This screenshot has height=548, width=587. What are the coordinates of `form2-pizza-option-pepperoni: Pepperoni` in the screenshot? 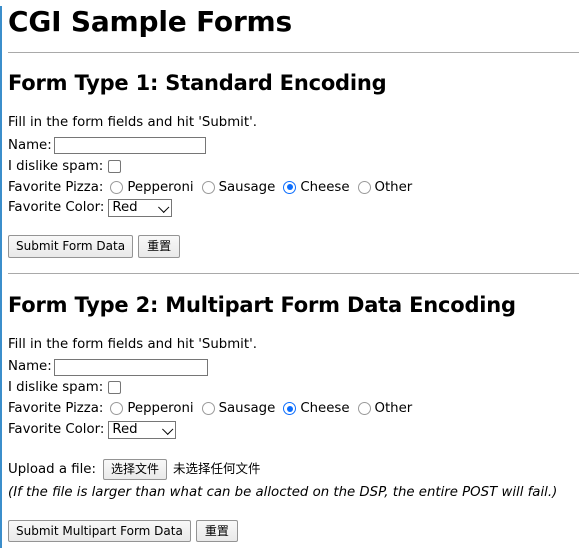 It's located at (152, 409).